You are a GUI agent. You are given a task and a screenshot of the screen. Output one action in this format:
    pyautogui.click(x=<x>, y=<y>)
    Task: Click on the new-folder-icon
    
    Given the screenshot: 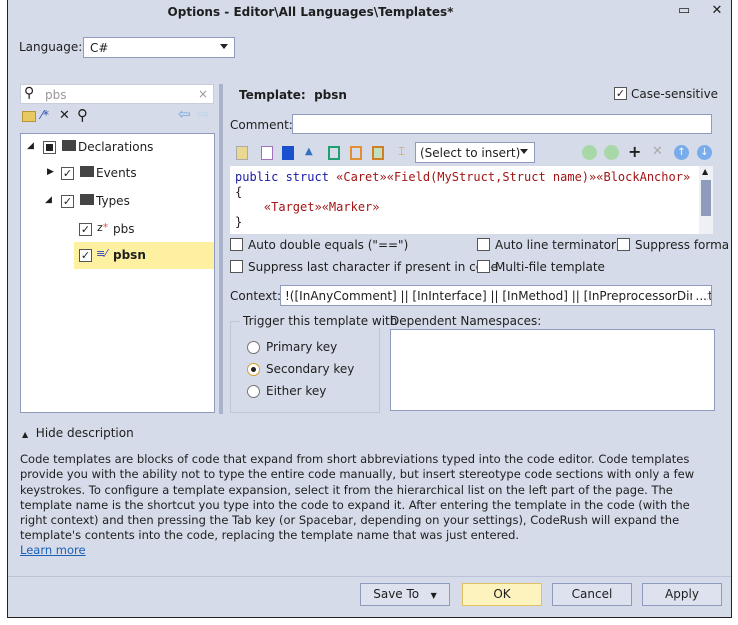 What is the action you would take?
    pyautogui.click(x=29, y=116)
    